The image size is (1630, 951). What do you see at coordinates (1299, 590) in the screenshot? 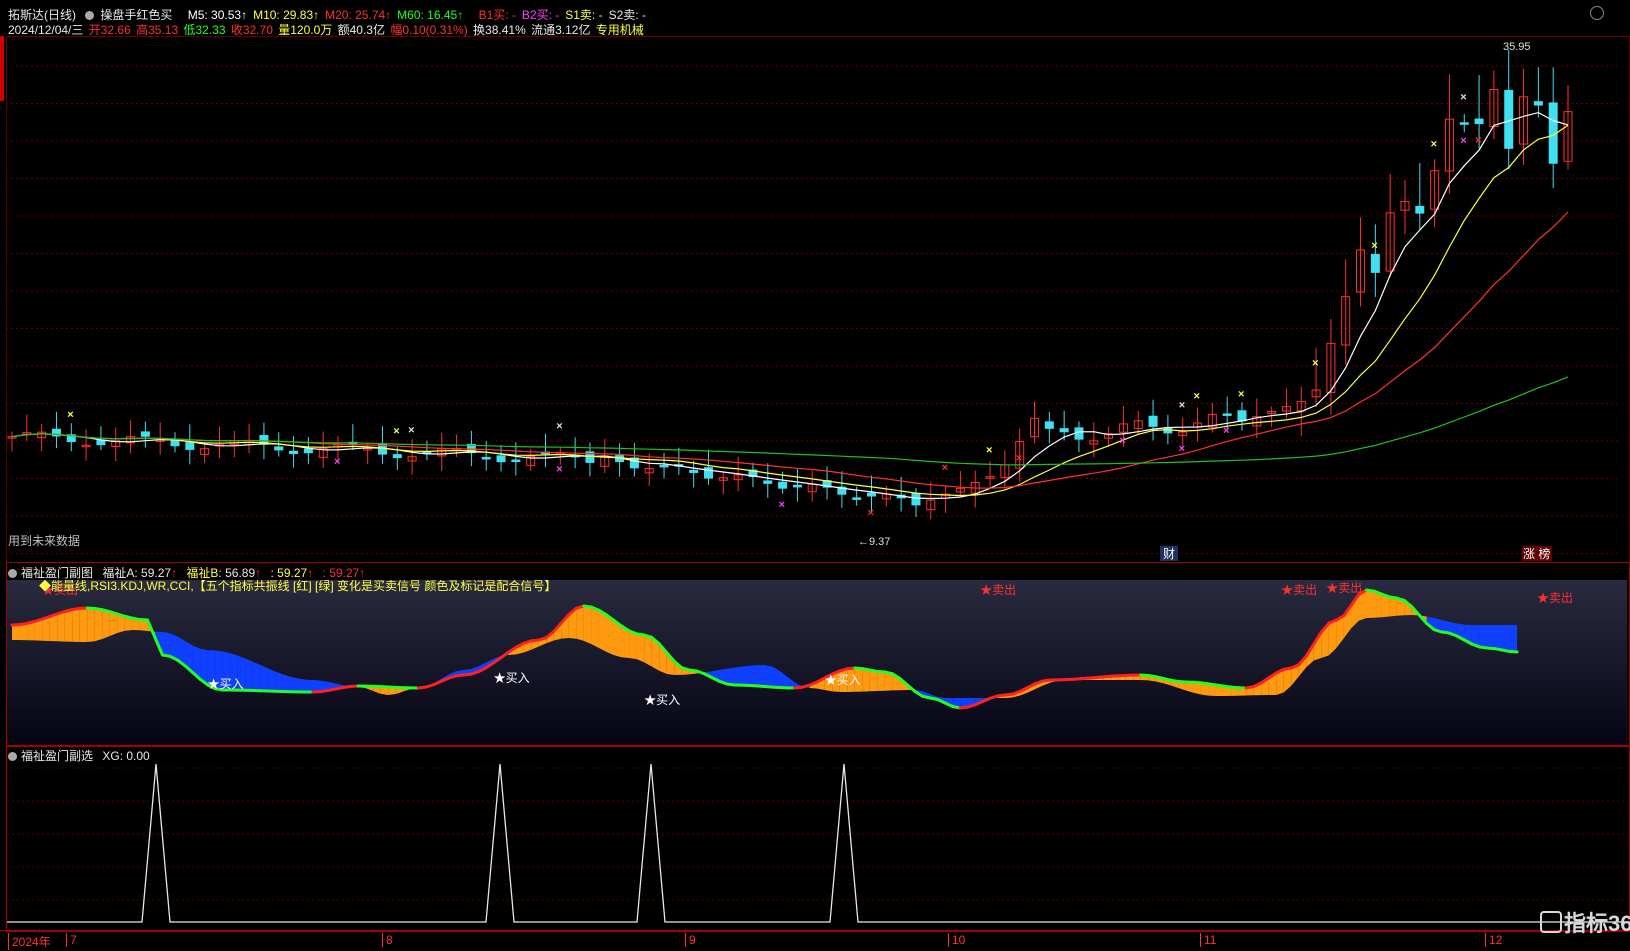
I see `sell-signal-label: ★卖出` at bounding box center [1299, 590].